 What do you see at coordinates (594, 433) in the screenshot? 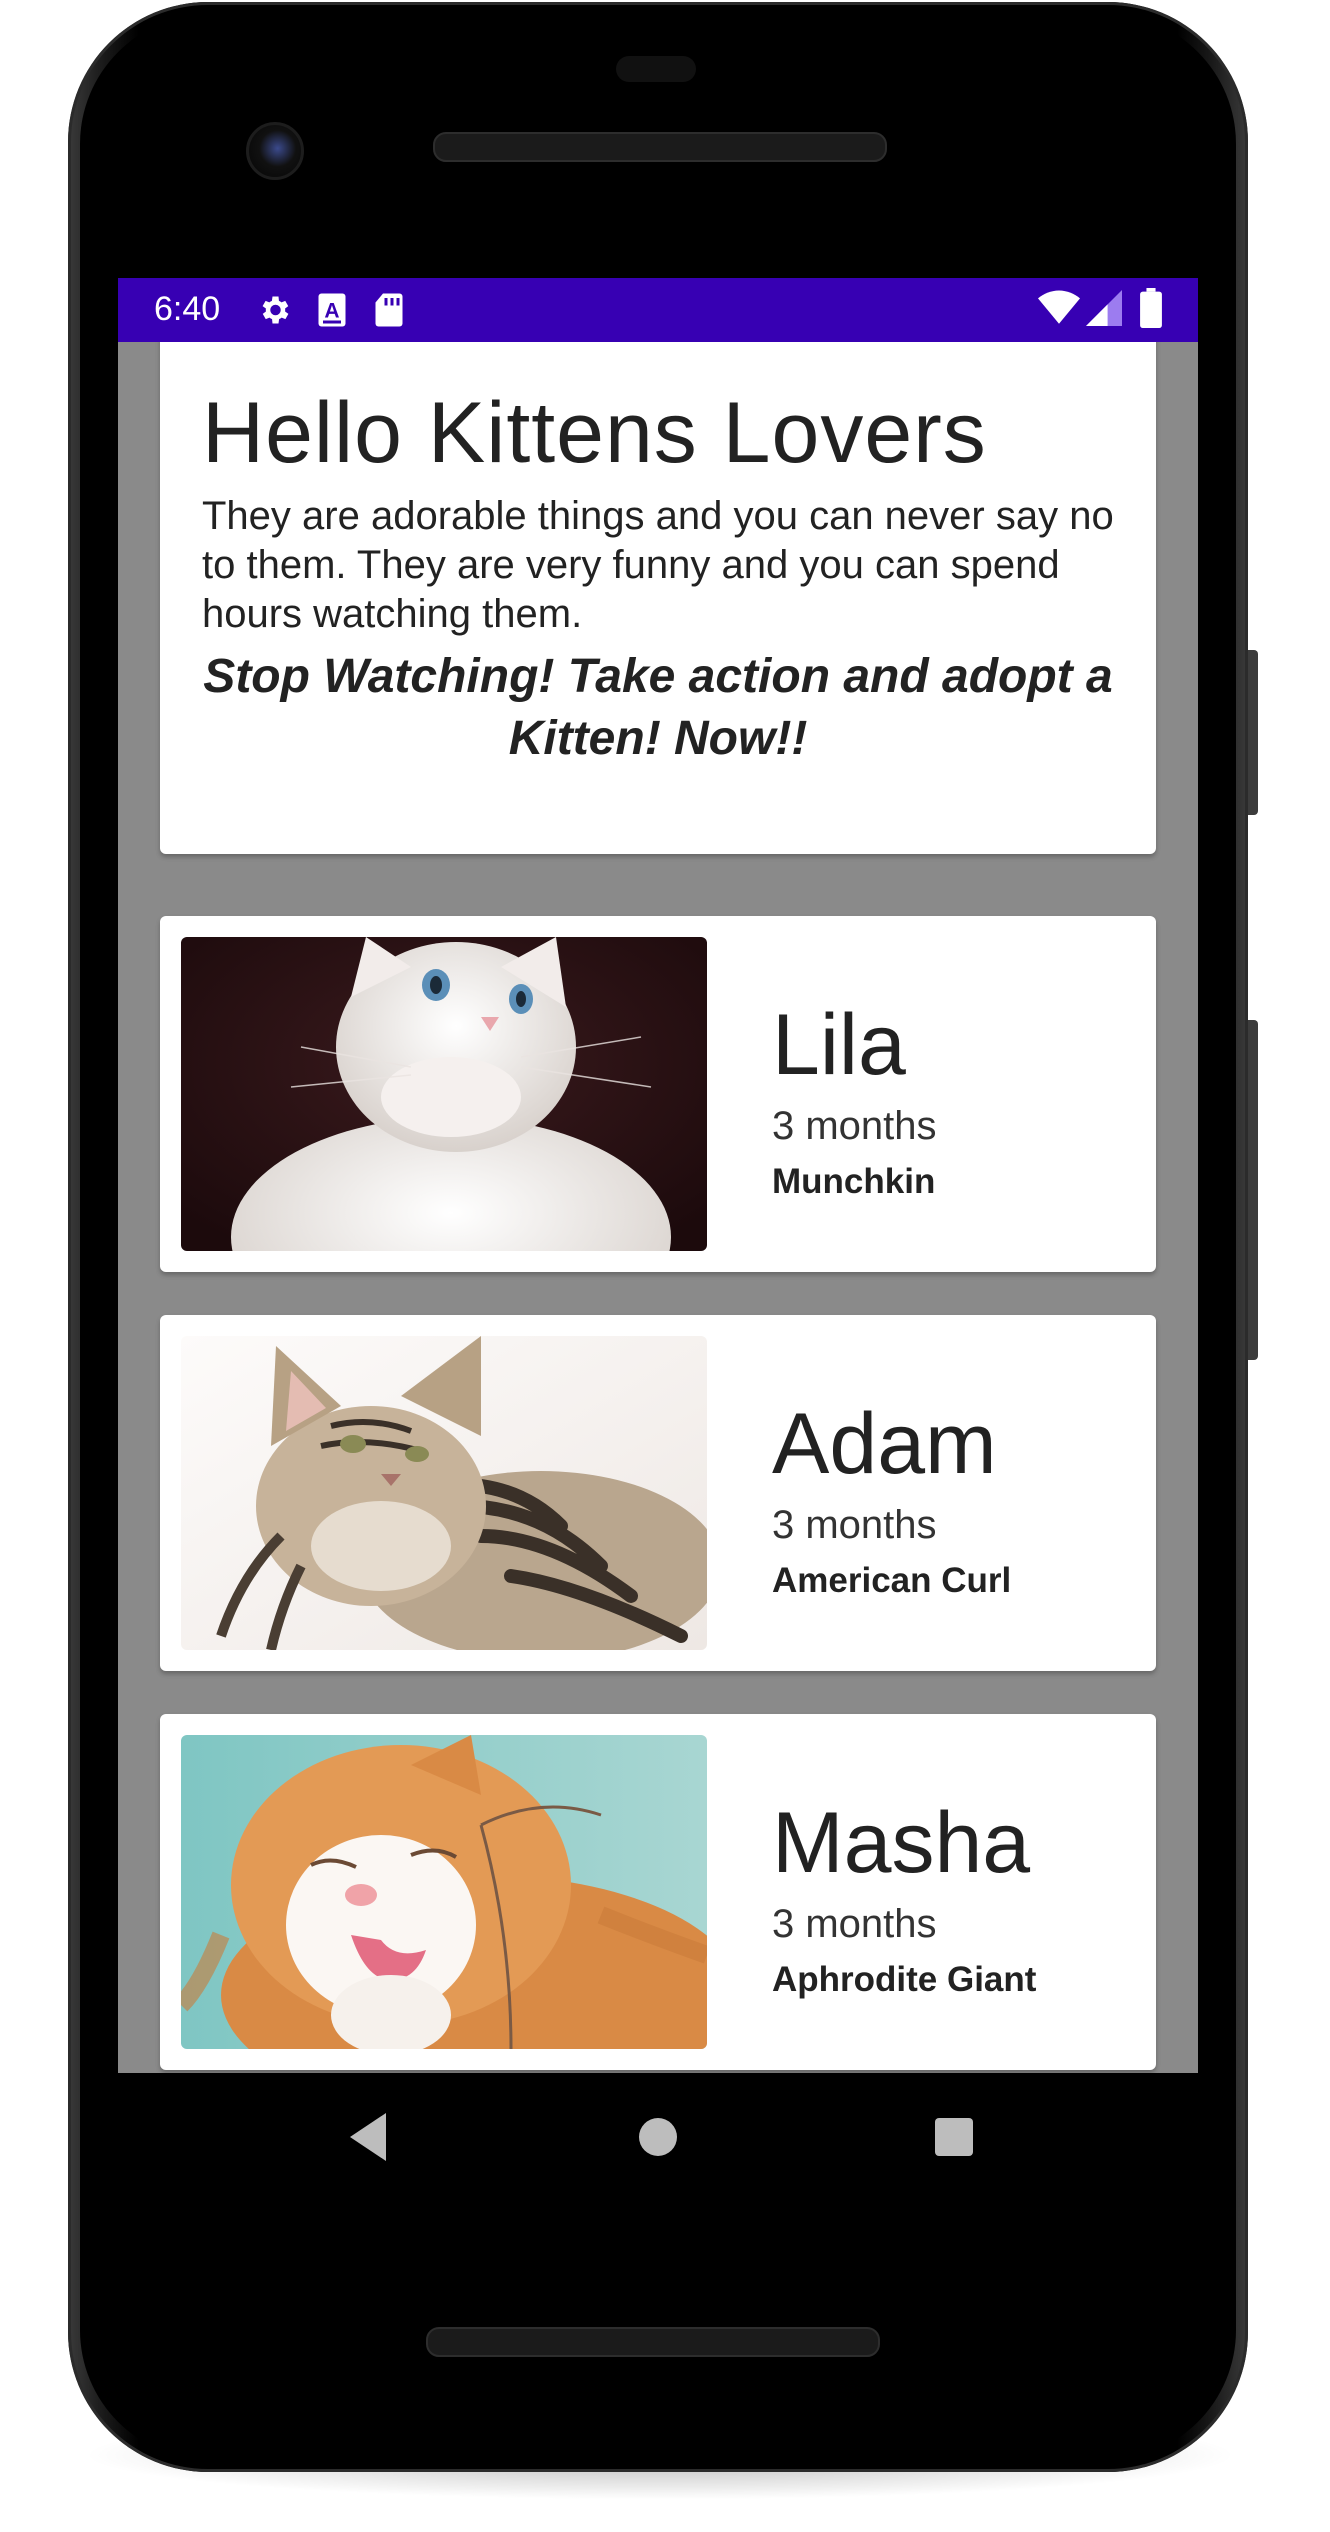
I see `page-title: Hello Kittens Lovers` at bounding box center [594, 433].